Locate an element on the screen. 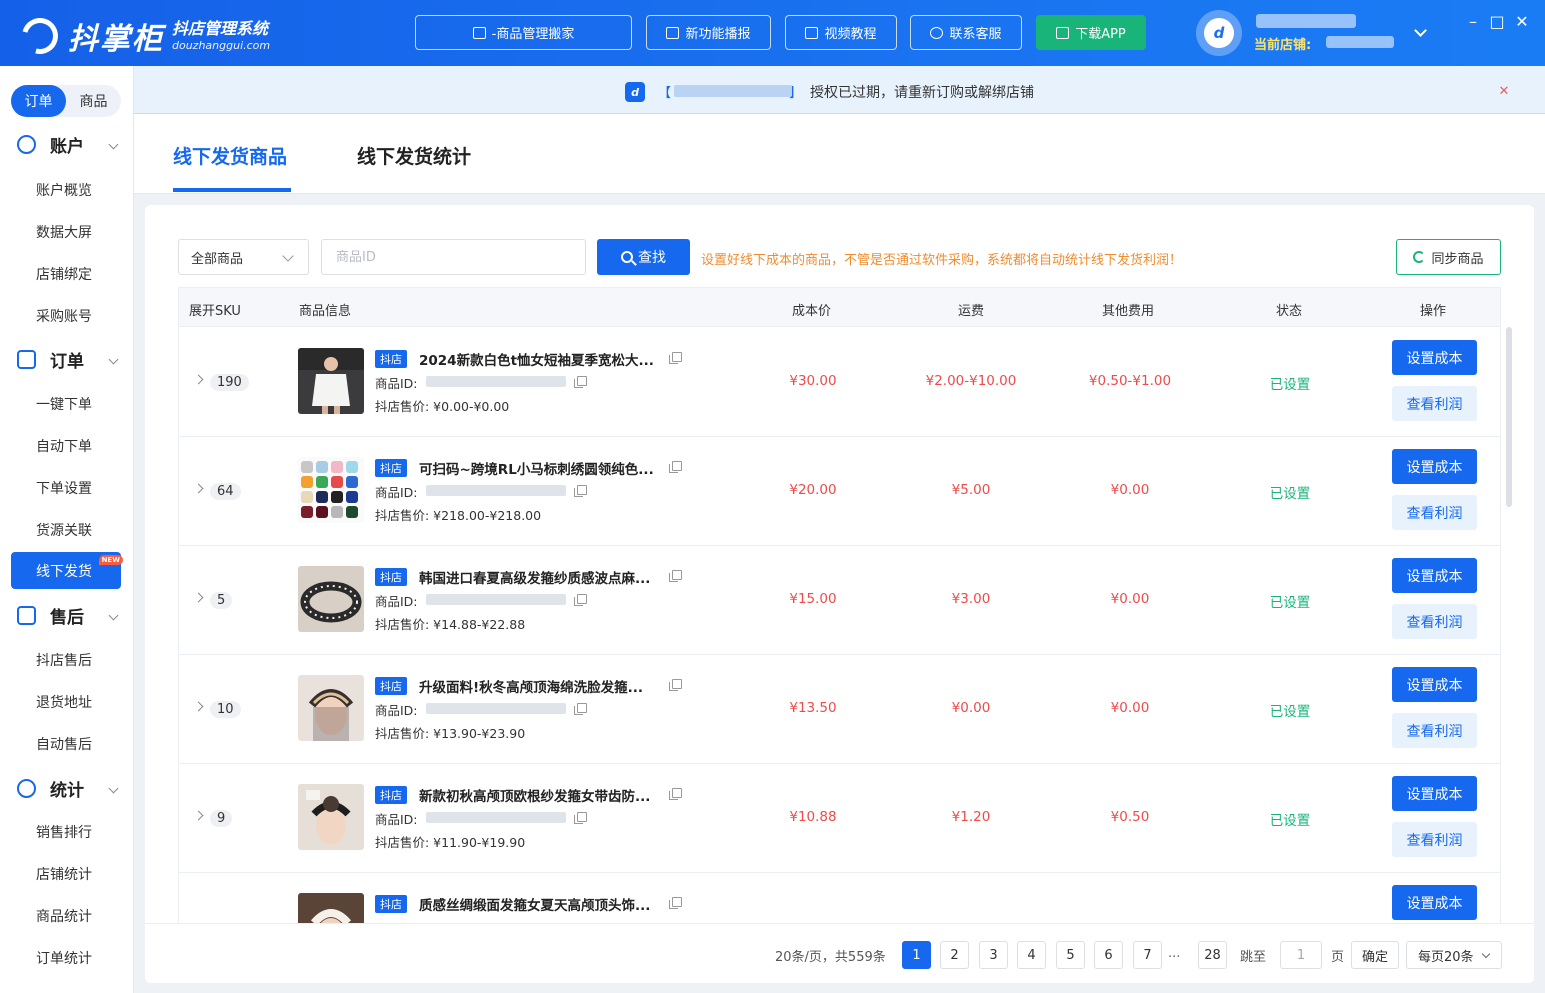 The width and height of the screenshot is (1545, 993). page-1: 1 is located at coordinates (916, 955).